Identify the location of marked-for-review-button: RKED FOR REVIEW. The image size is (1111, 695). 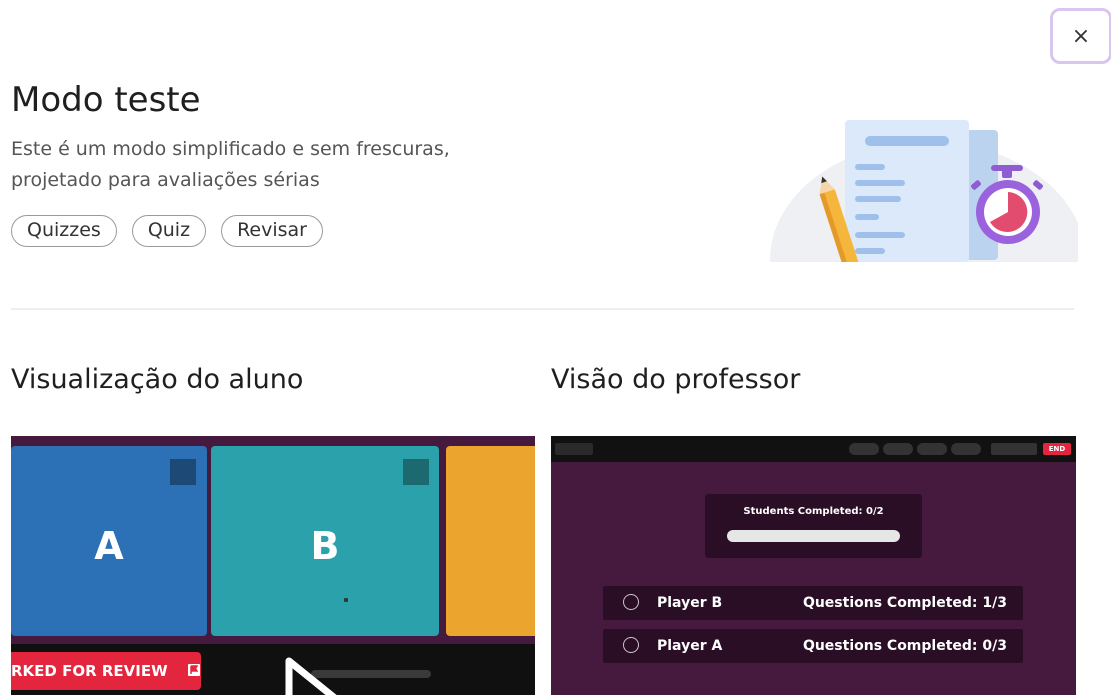
(106, 671).